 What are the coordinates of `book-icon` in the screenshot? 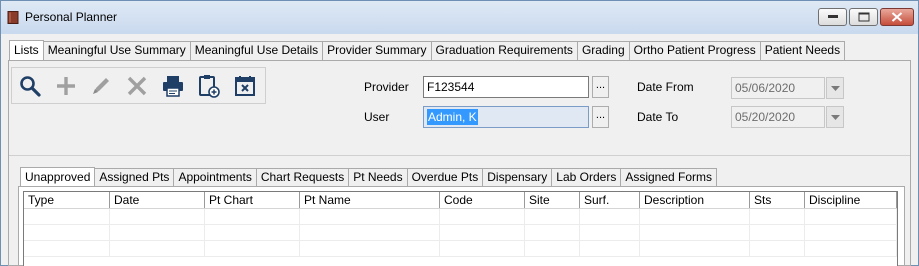 It's located at (13, 17).